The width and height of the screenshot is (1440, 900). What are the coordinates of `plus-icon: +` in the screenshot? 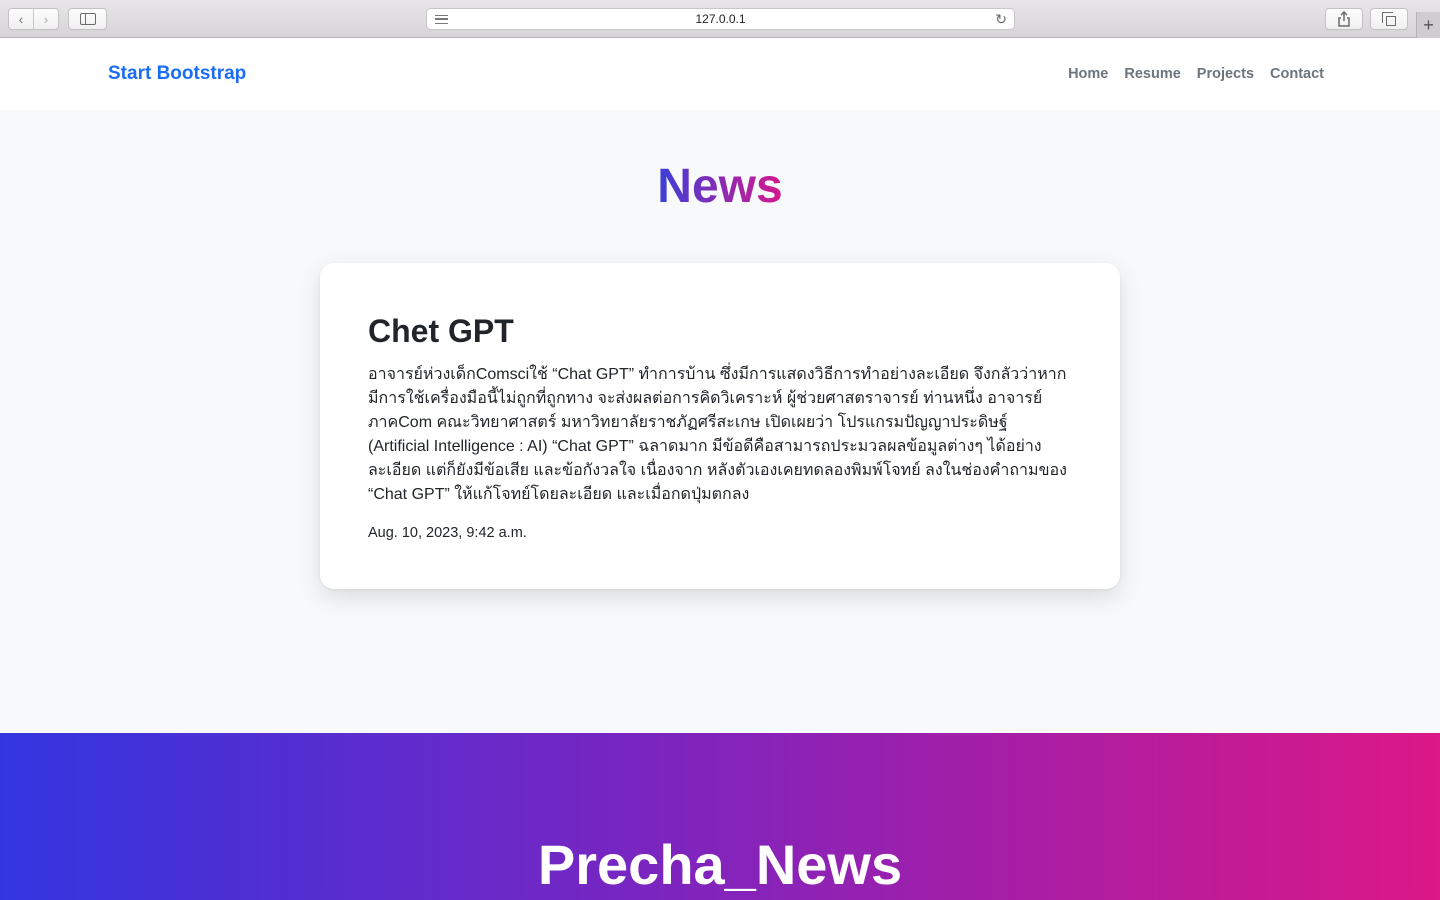 It's located at (1428, 24).